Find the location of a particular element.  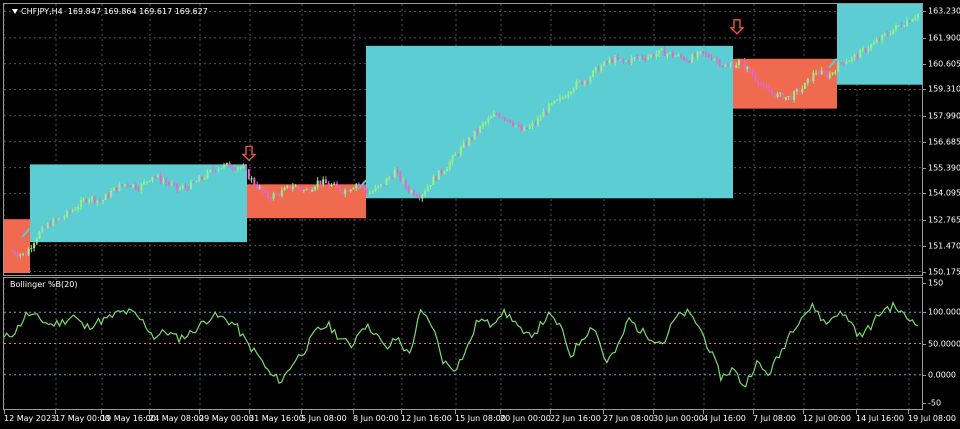

indicator-tick-label: 150 is located at coordinates (936, 283).